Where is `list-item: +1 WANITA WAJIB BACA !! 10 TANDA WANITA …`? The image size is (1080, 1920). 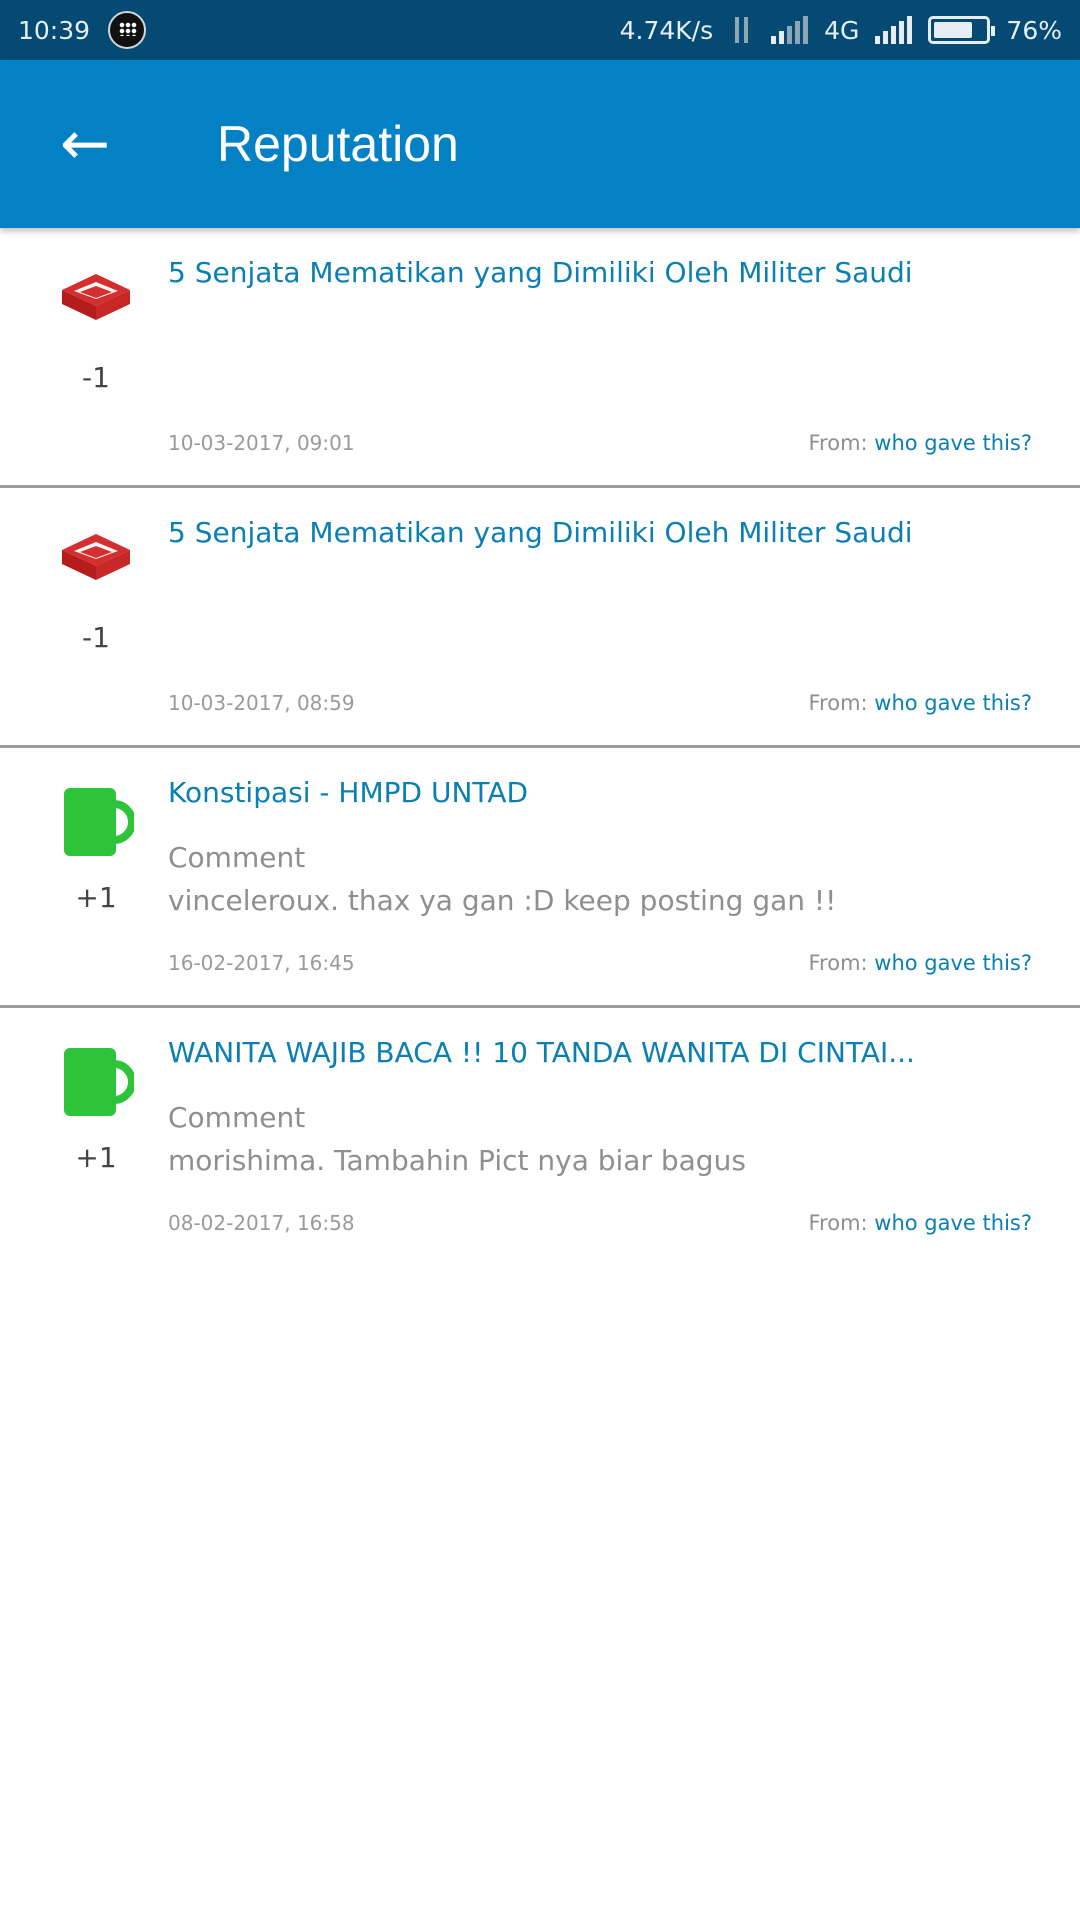
list-item: +1 WANITA WAJIB BACA !! 10 TANDA WANITA … is located at coordinates (540, 1138).